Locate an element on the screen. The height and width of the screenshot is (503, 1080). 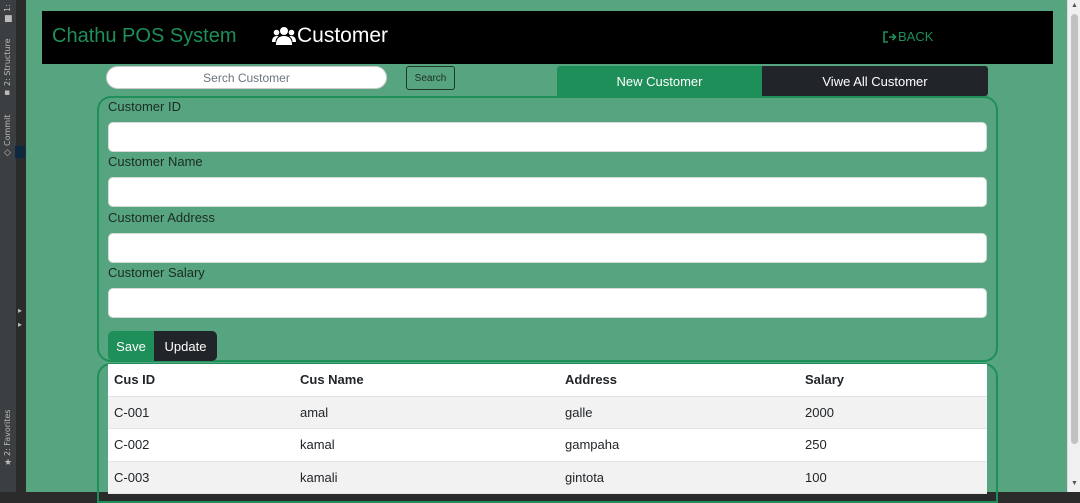
ide-tab-project: 1: ■ is located at coordinates (8, 14).